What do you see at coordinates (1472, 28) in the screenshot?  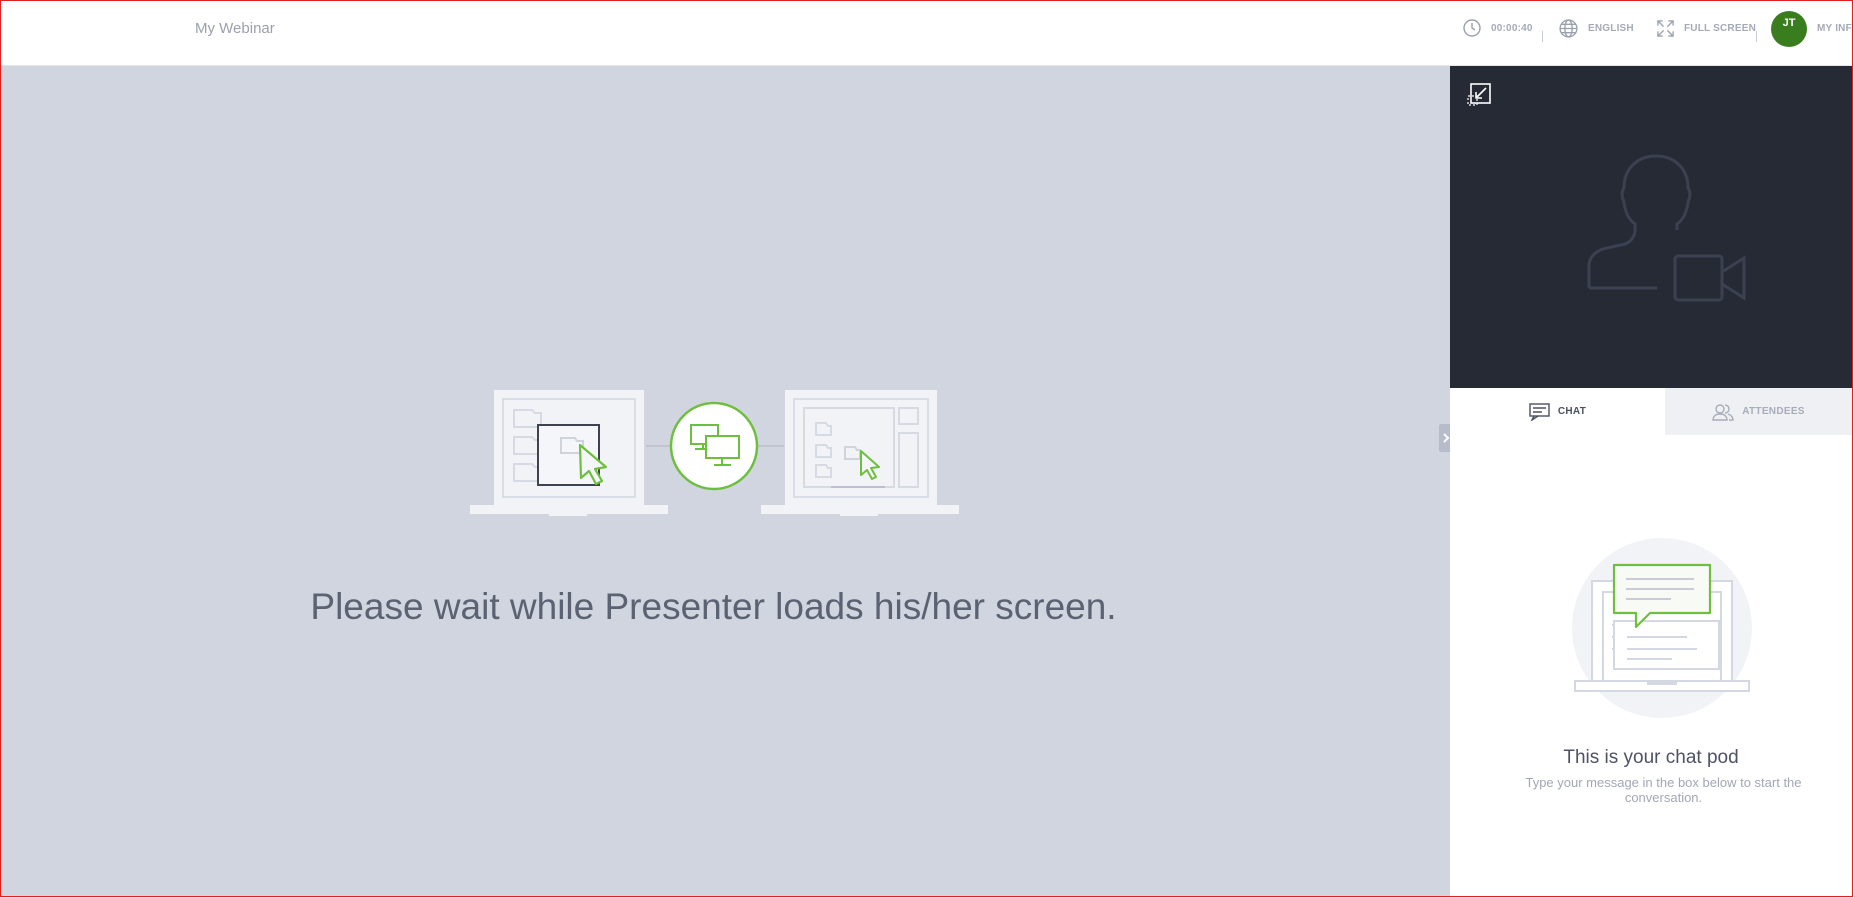 I see `clock-icon` at bounding box center [1472, 28].